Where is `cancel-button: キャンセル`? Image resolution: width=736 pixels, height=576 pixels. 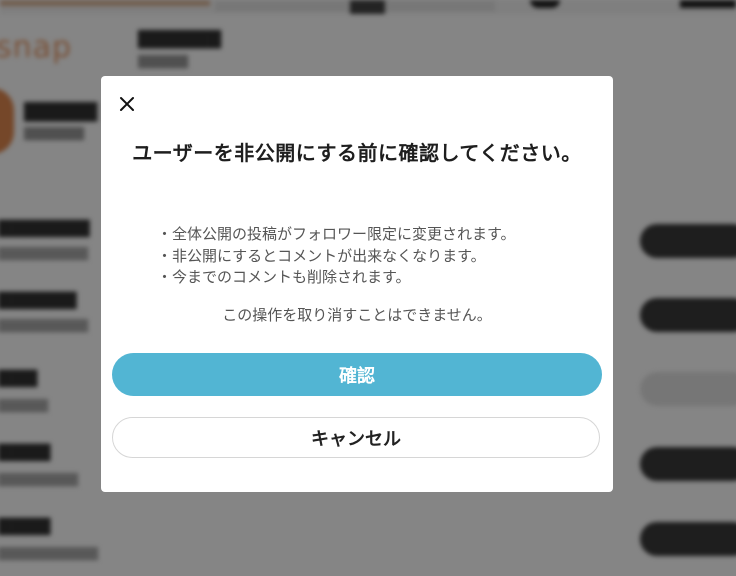 cancel-button: キャンセル is located at coordinates (356, 437).